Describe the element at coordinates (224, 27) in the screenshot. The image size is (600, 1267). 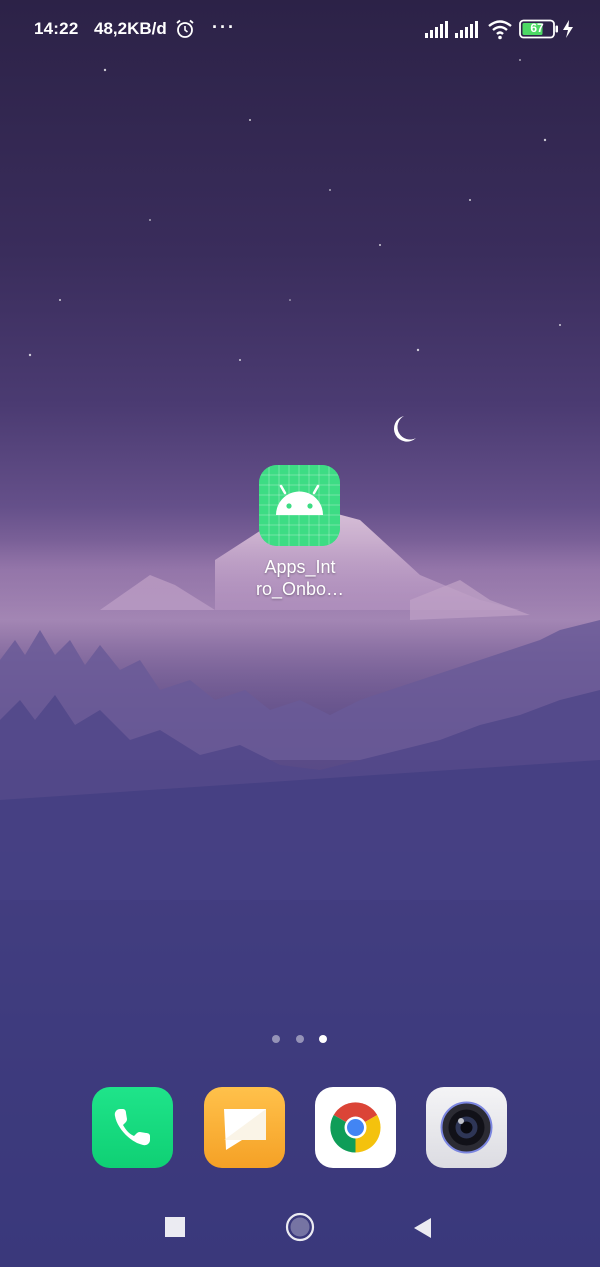
I see `more-dots-icon: ···` at that location.